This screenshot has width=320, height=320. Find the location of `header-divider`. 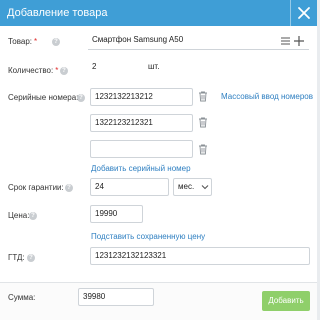

header-divider is located at coordinates (290, 13).